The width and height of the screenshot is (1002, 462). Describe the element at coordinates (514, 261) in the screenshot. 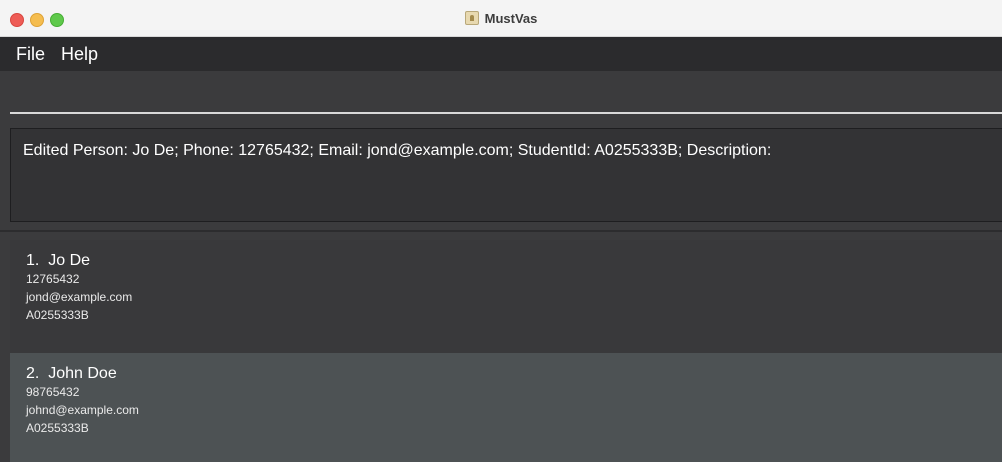

I see `person-header: 1. Jo De` at that location.